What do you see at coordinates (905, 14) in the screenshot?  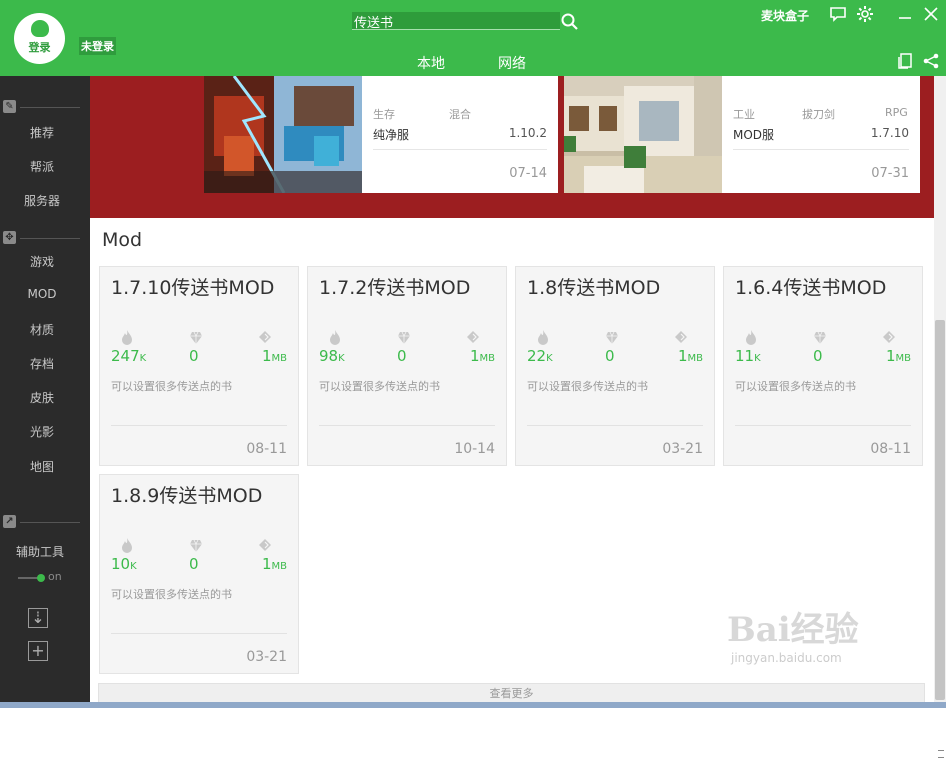 I see `minimize-icon` at bounding box center [905, 14].